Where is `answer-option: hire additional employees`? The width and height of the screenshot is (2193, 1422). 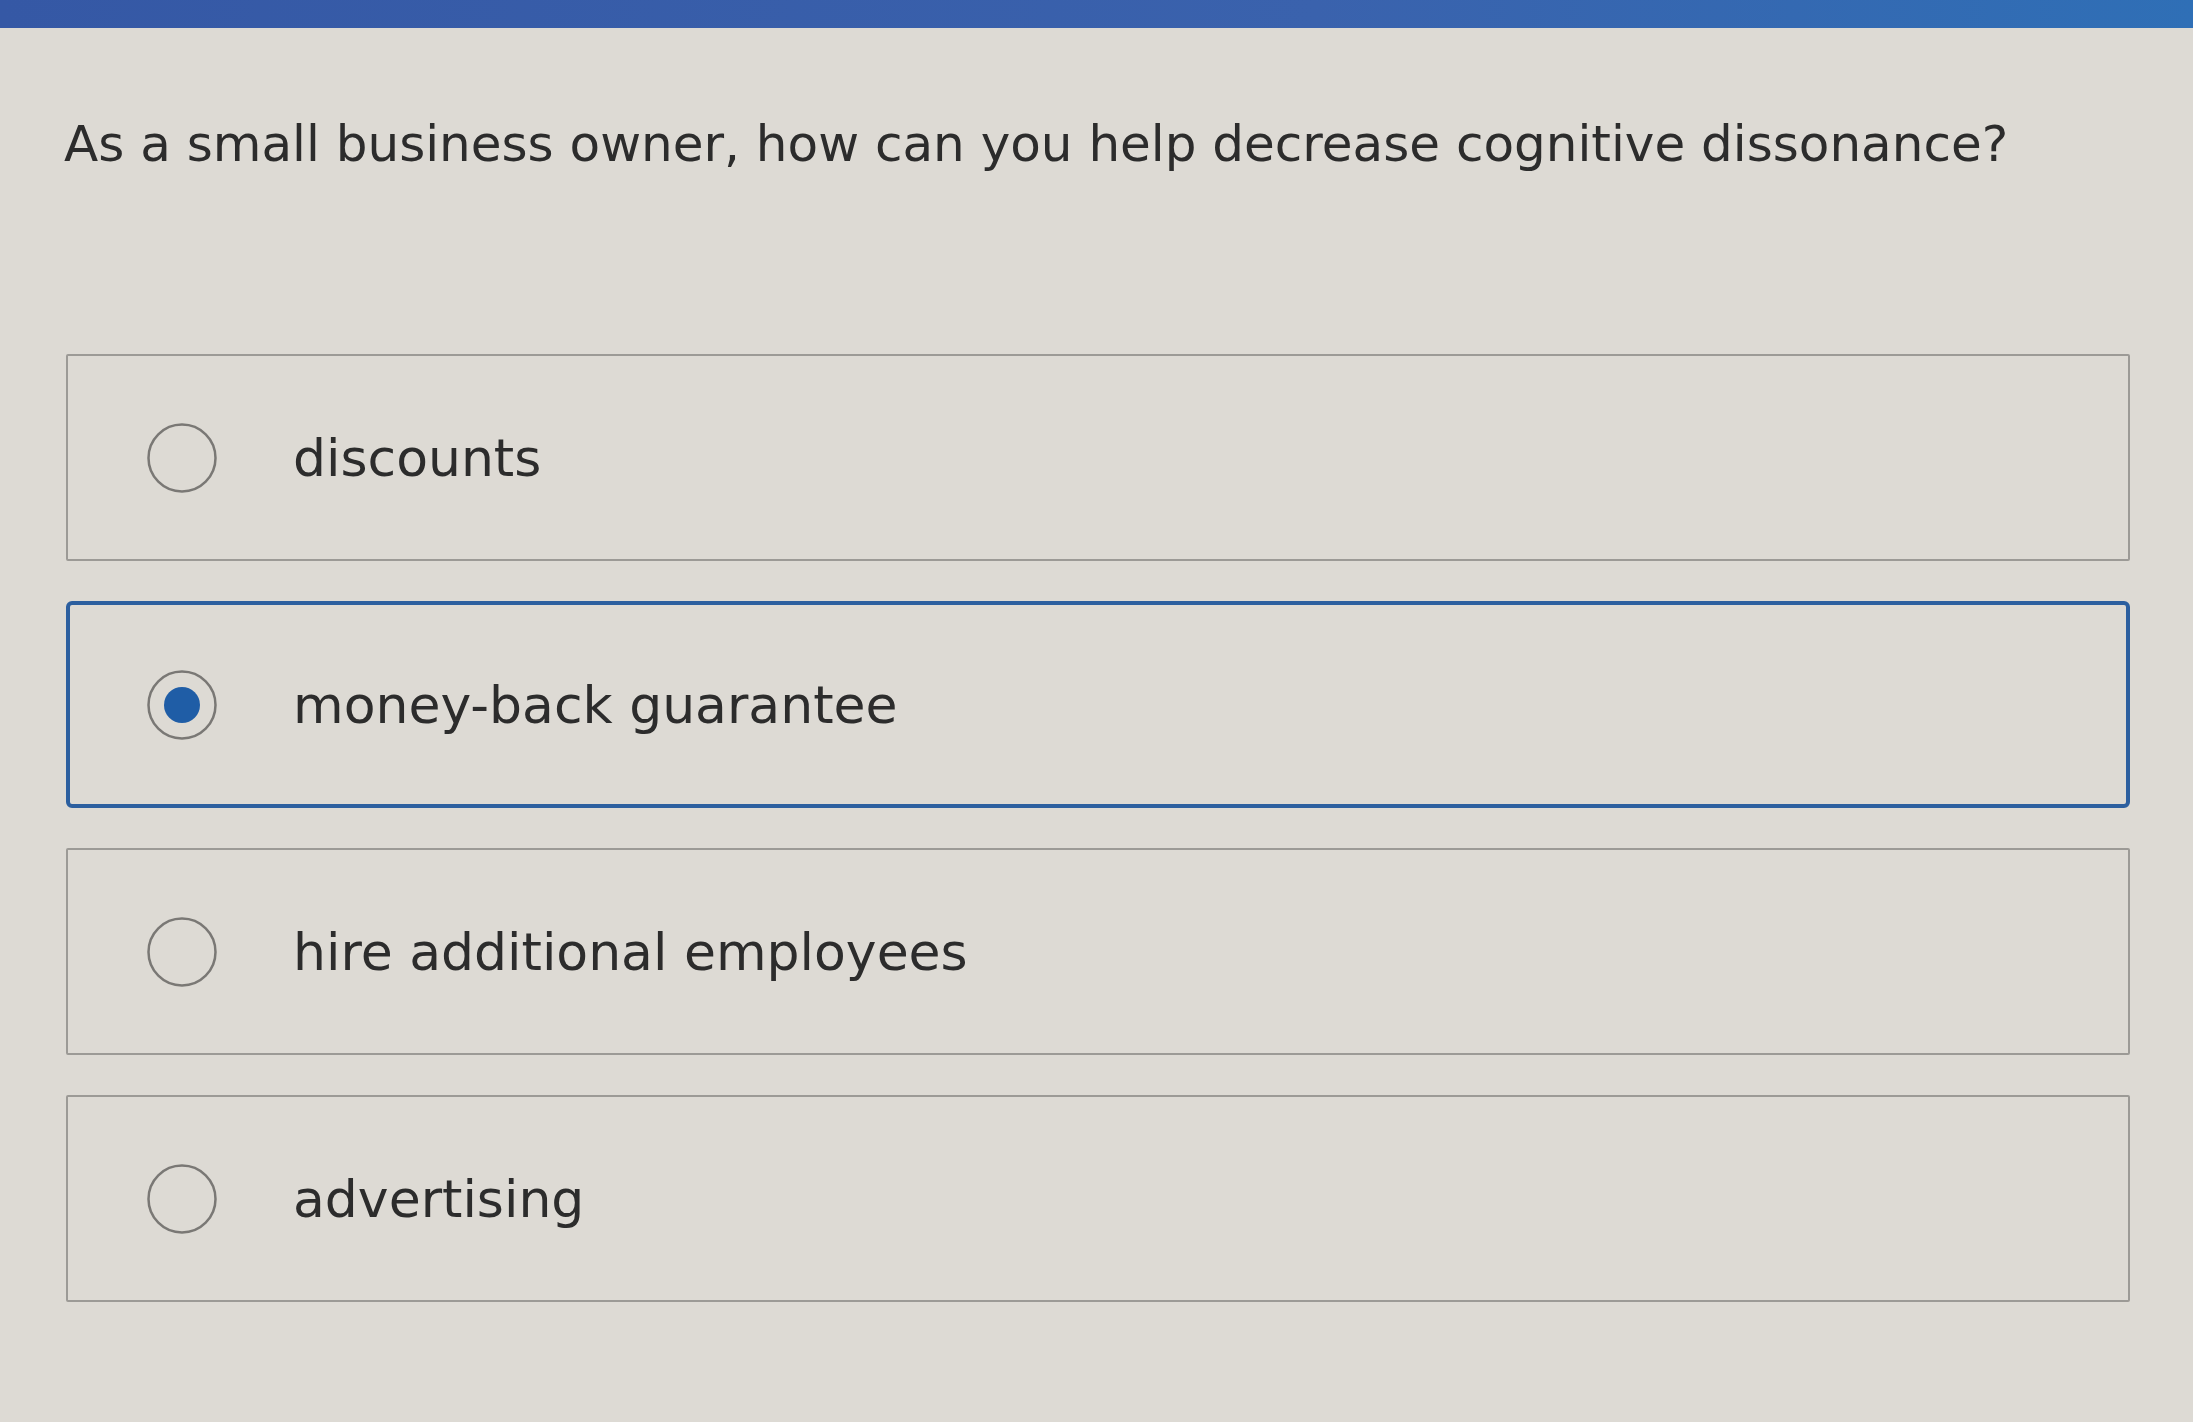
answer-option: hire additional employees is located at coordinates (1098, 951).